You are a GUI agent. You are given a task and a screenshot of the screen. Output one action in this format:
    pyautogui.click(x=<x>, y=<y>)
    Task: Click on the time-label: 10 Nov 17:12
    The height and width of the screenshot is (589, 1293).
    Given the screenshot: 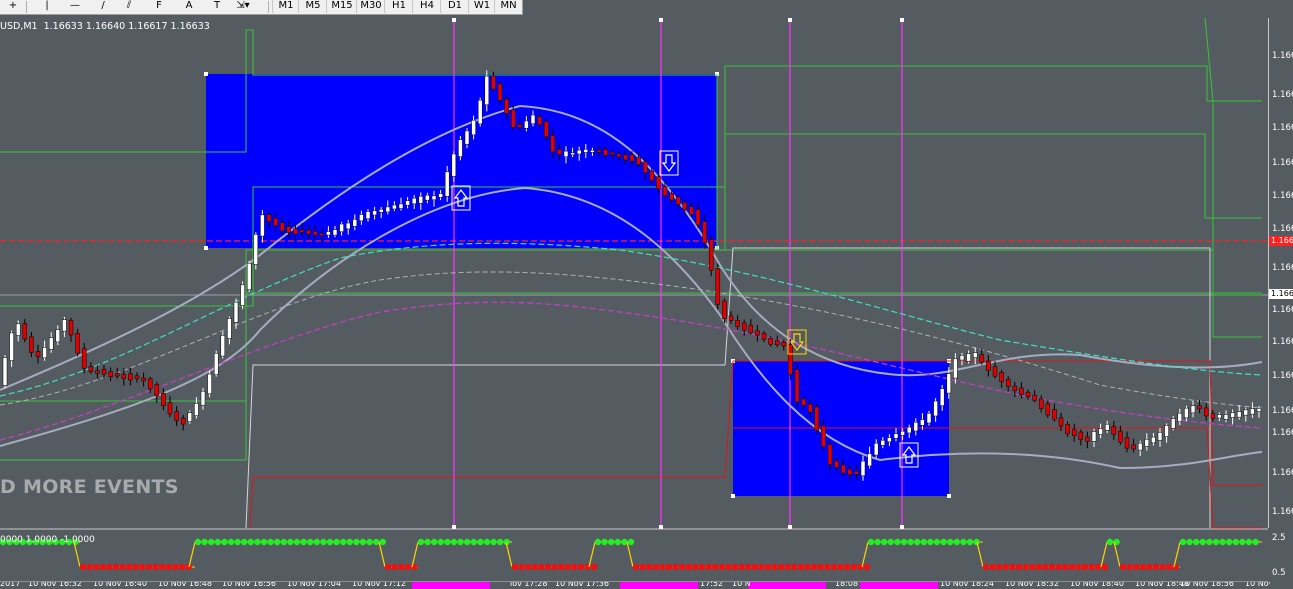 What is the action you would take?
    pyautogui.click(x=379, y=585)
    